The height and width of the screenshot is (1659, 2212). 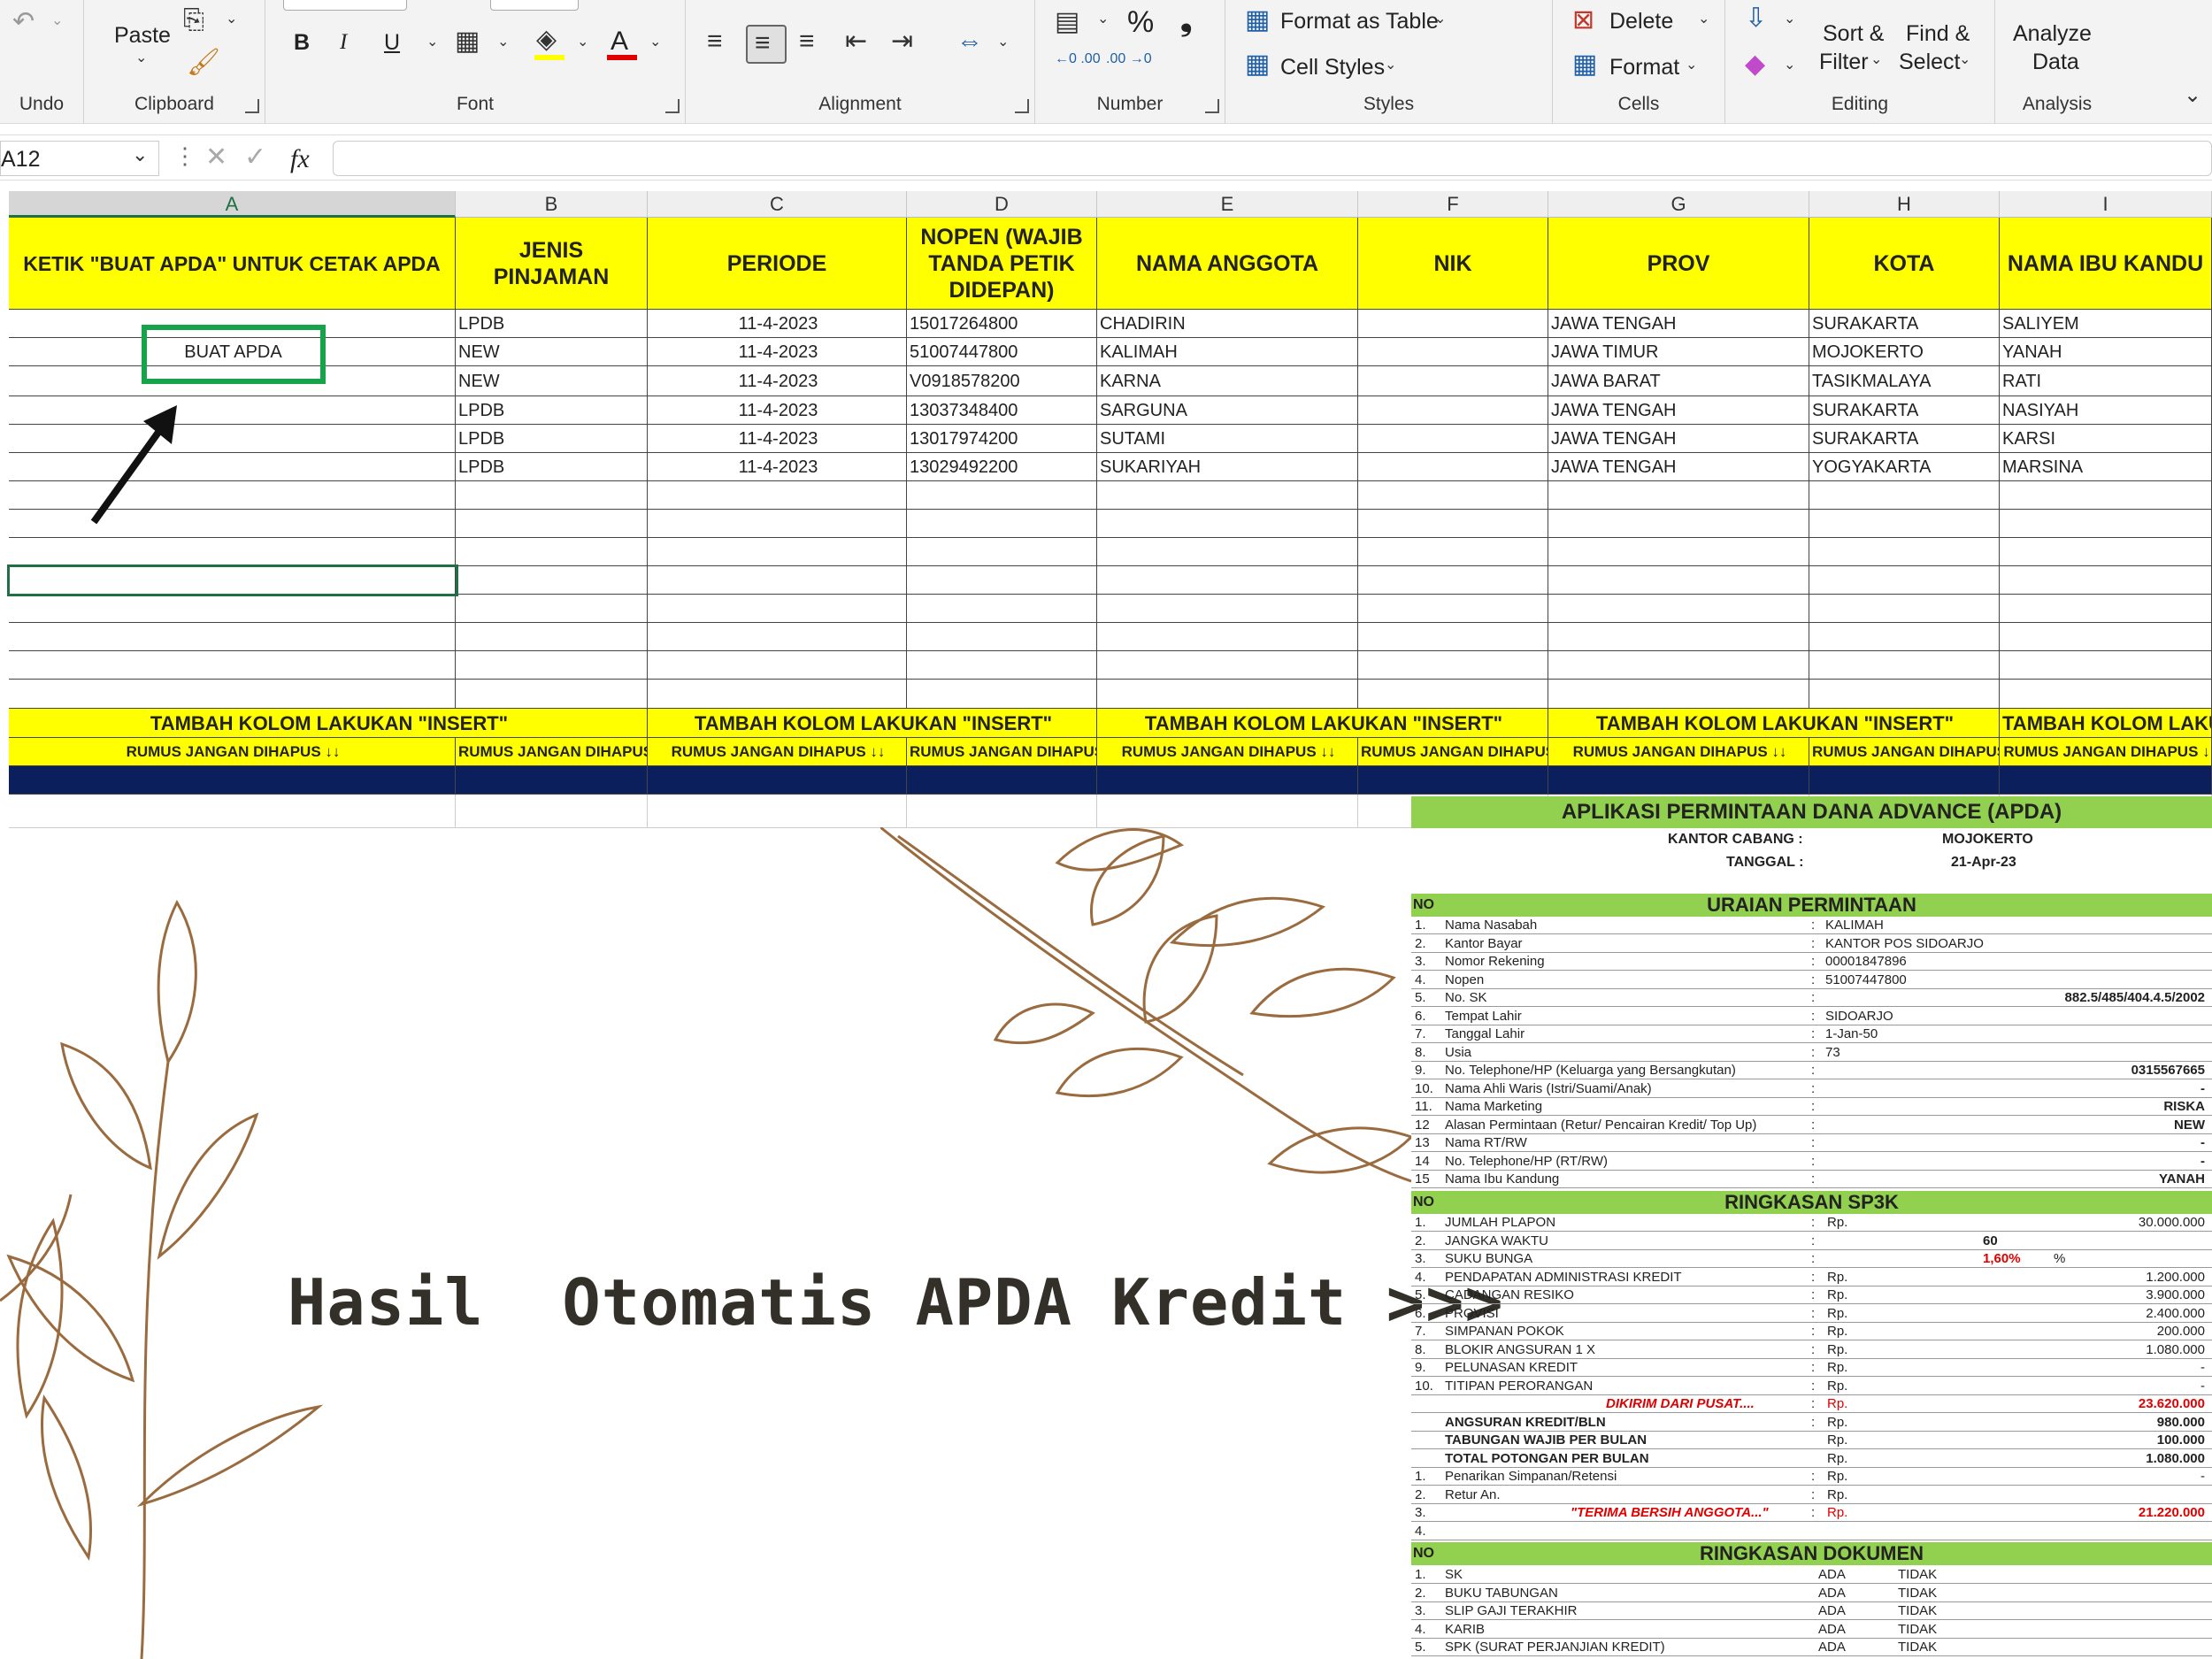 I want to click on more-options-icon: ⋮, so click(x=185, y=155).